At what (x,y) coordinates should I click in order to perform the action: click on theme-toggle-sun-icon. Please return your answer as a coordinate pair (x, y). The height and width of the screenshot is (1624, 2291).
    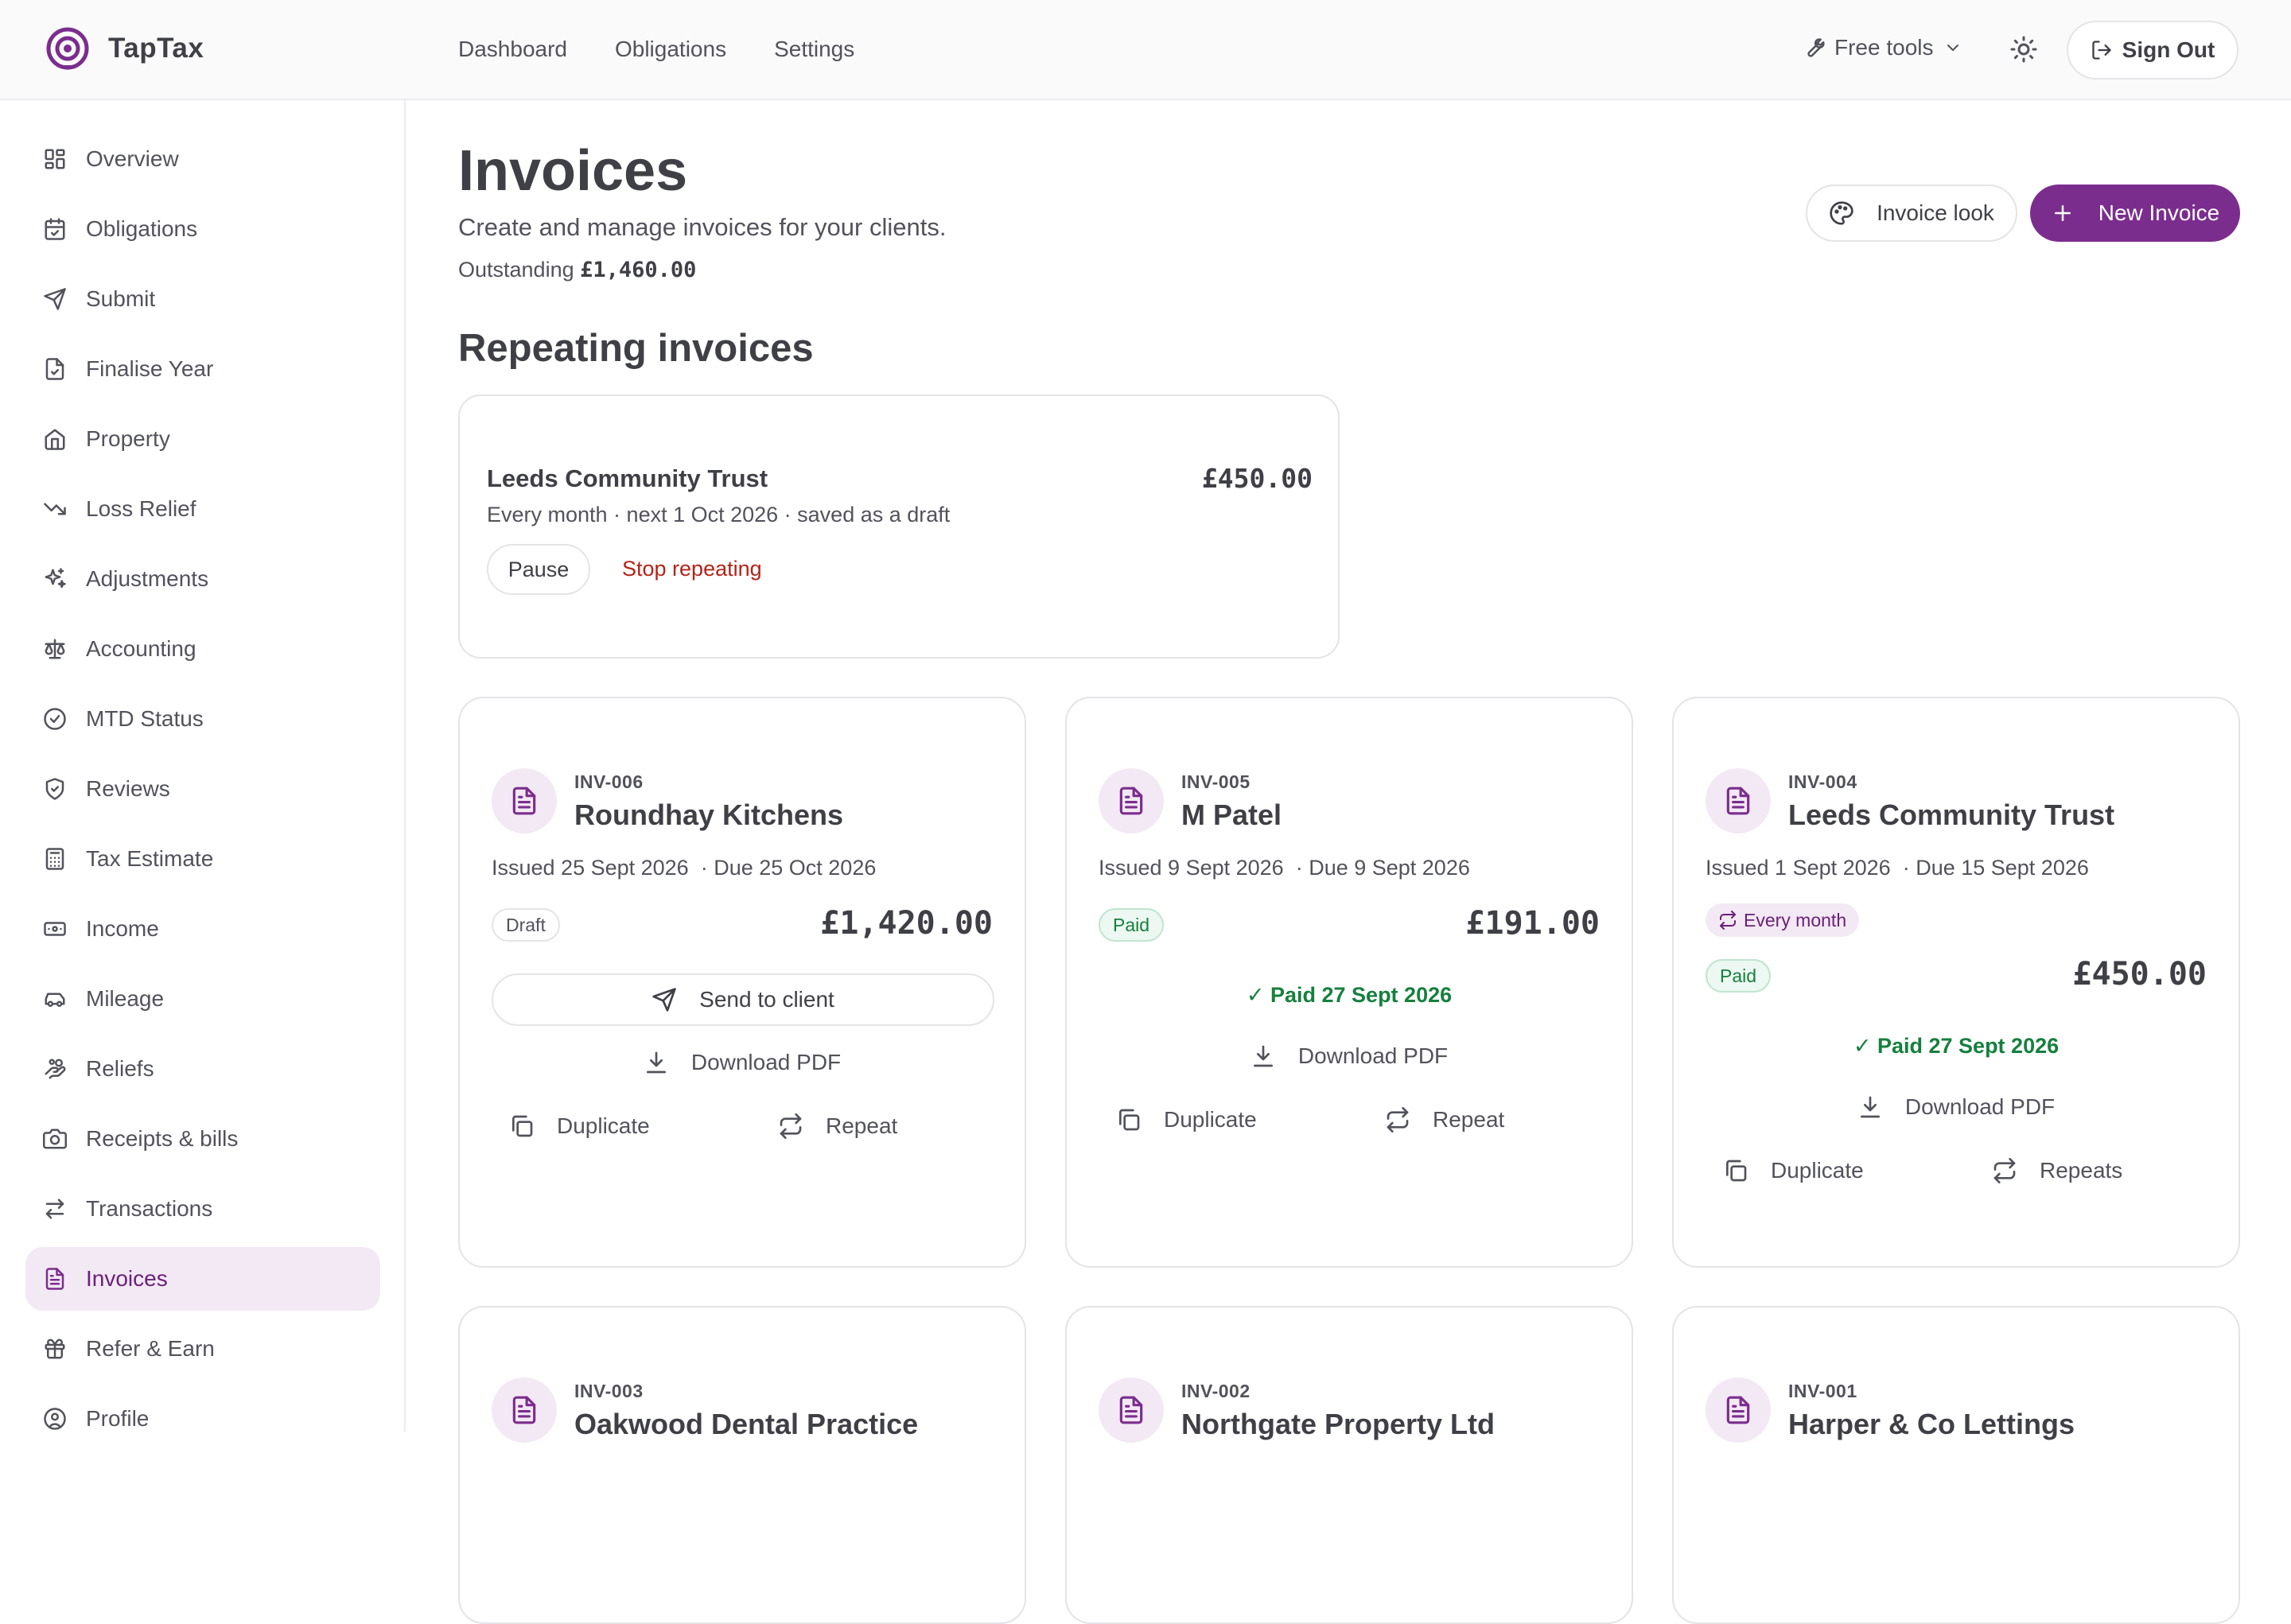
    Looking at the image, I should click on (2023, 49).